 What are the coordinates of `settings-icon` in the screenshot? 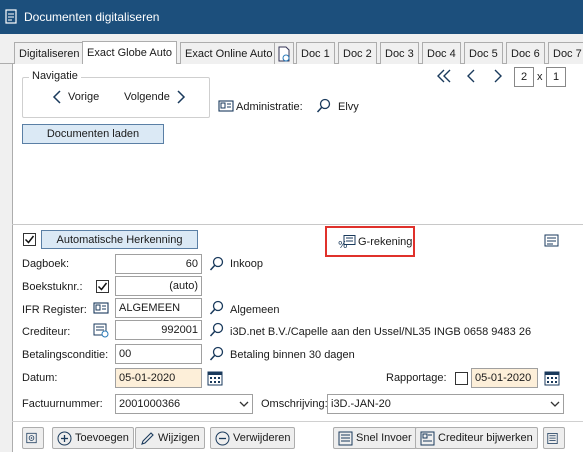 It's located at (31, 438).